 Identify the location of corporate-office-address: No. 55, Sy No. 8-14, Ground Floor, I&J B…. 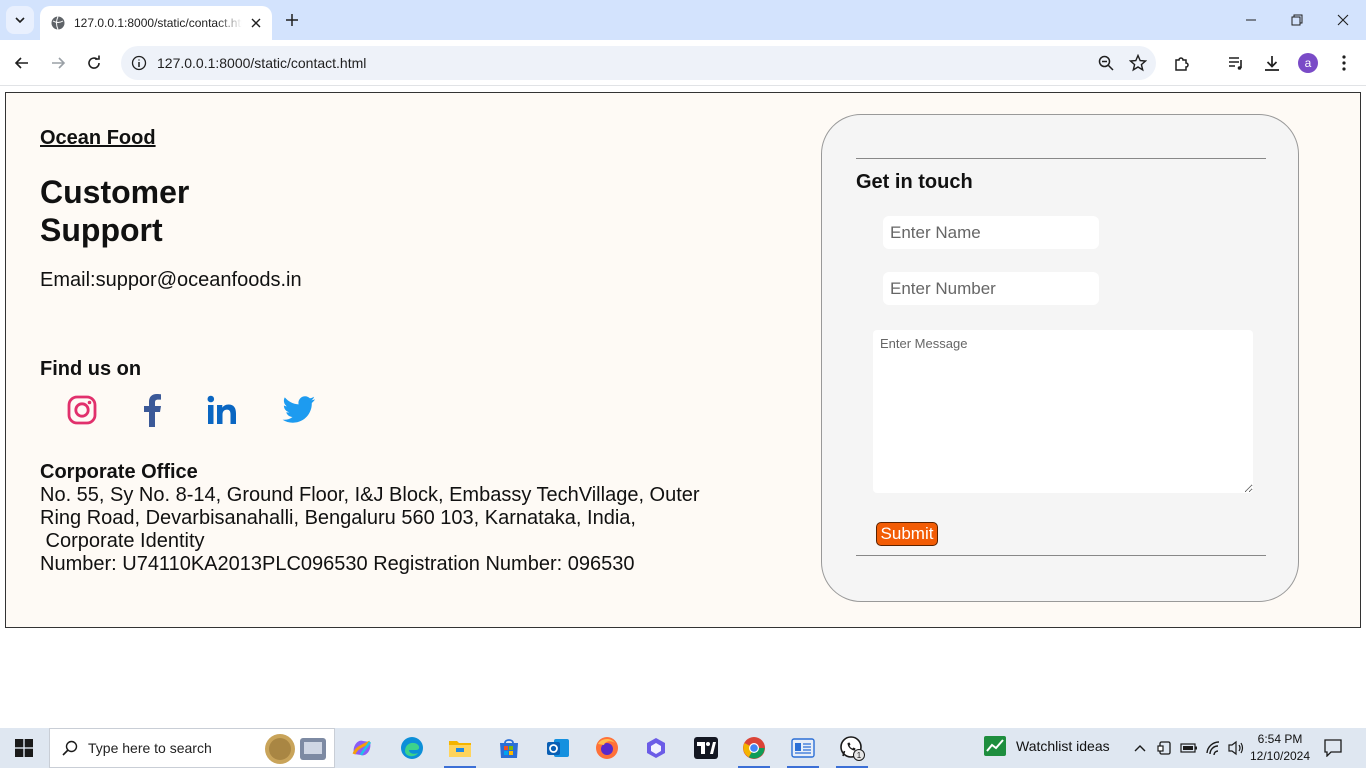
(380, 530).